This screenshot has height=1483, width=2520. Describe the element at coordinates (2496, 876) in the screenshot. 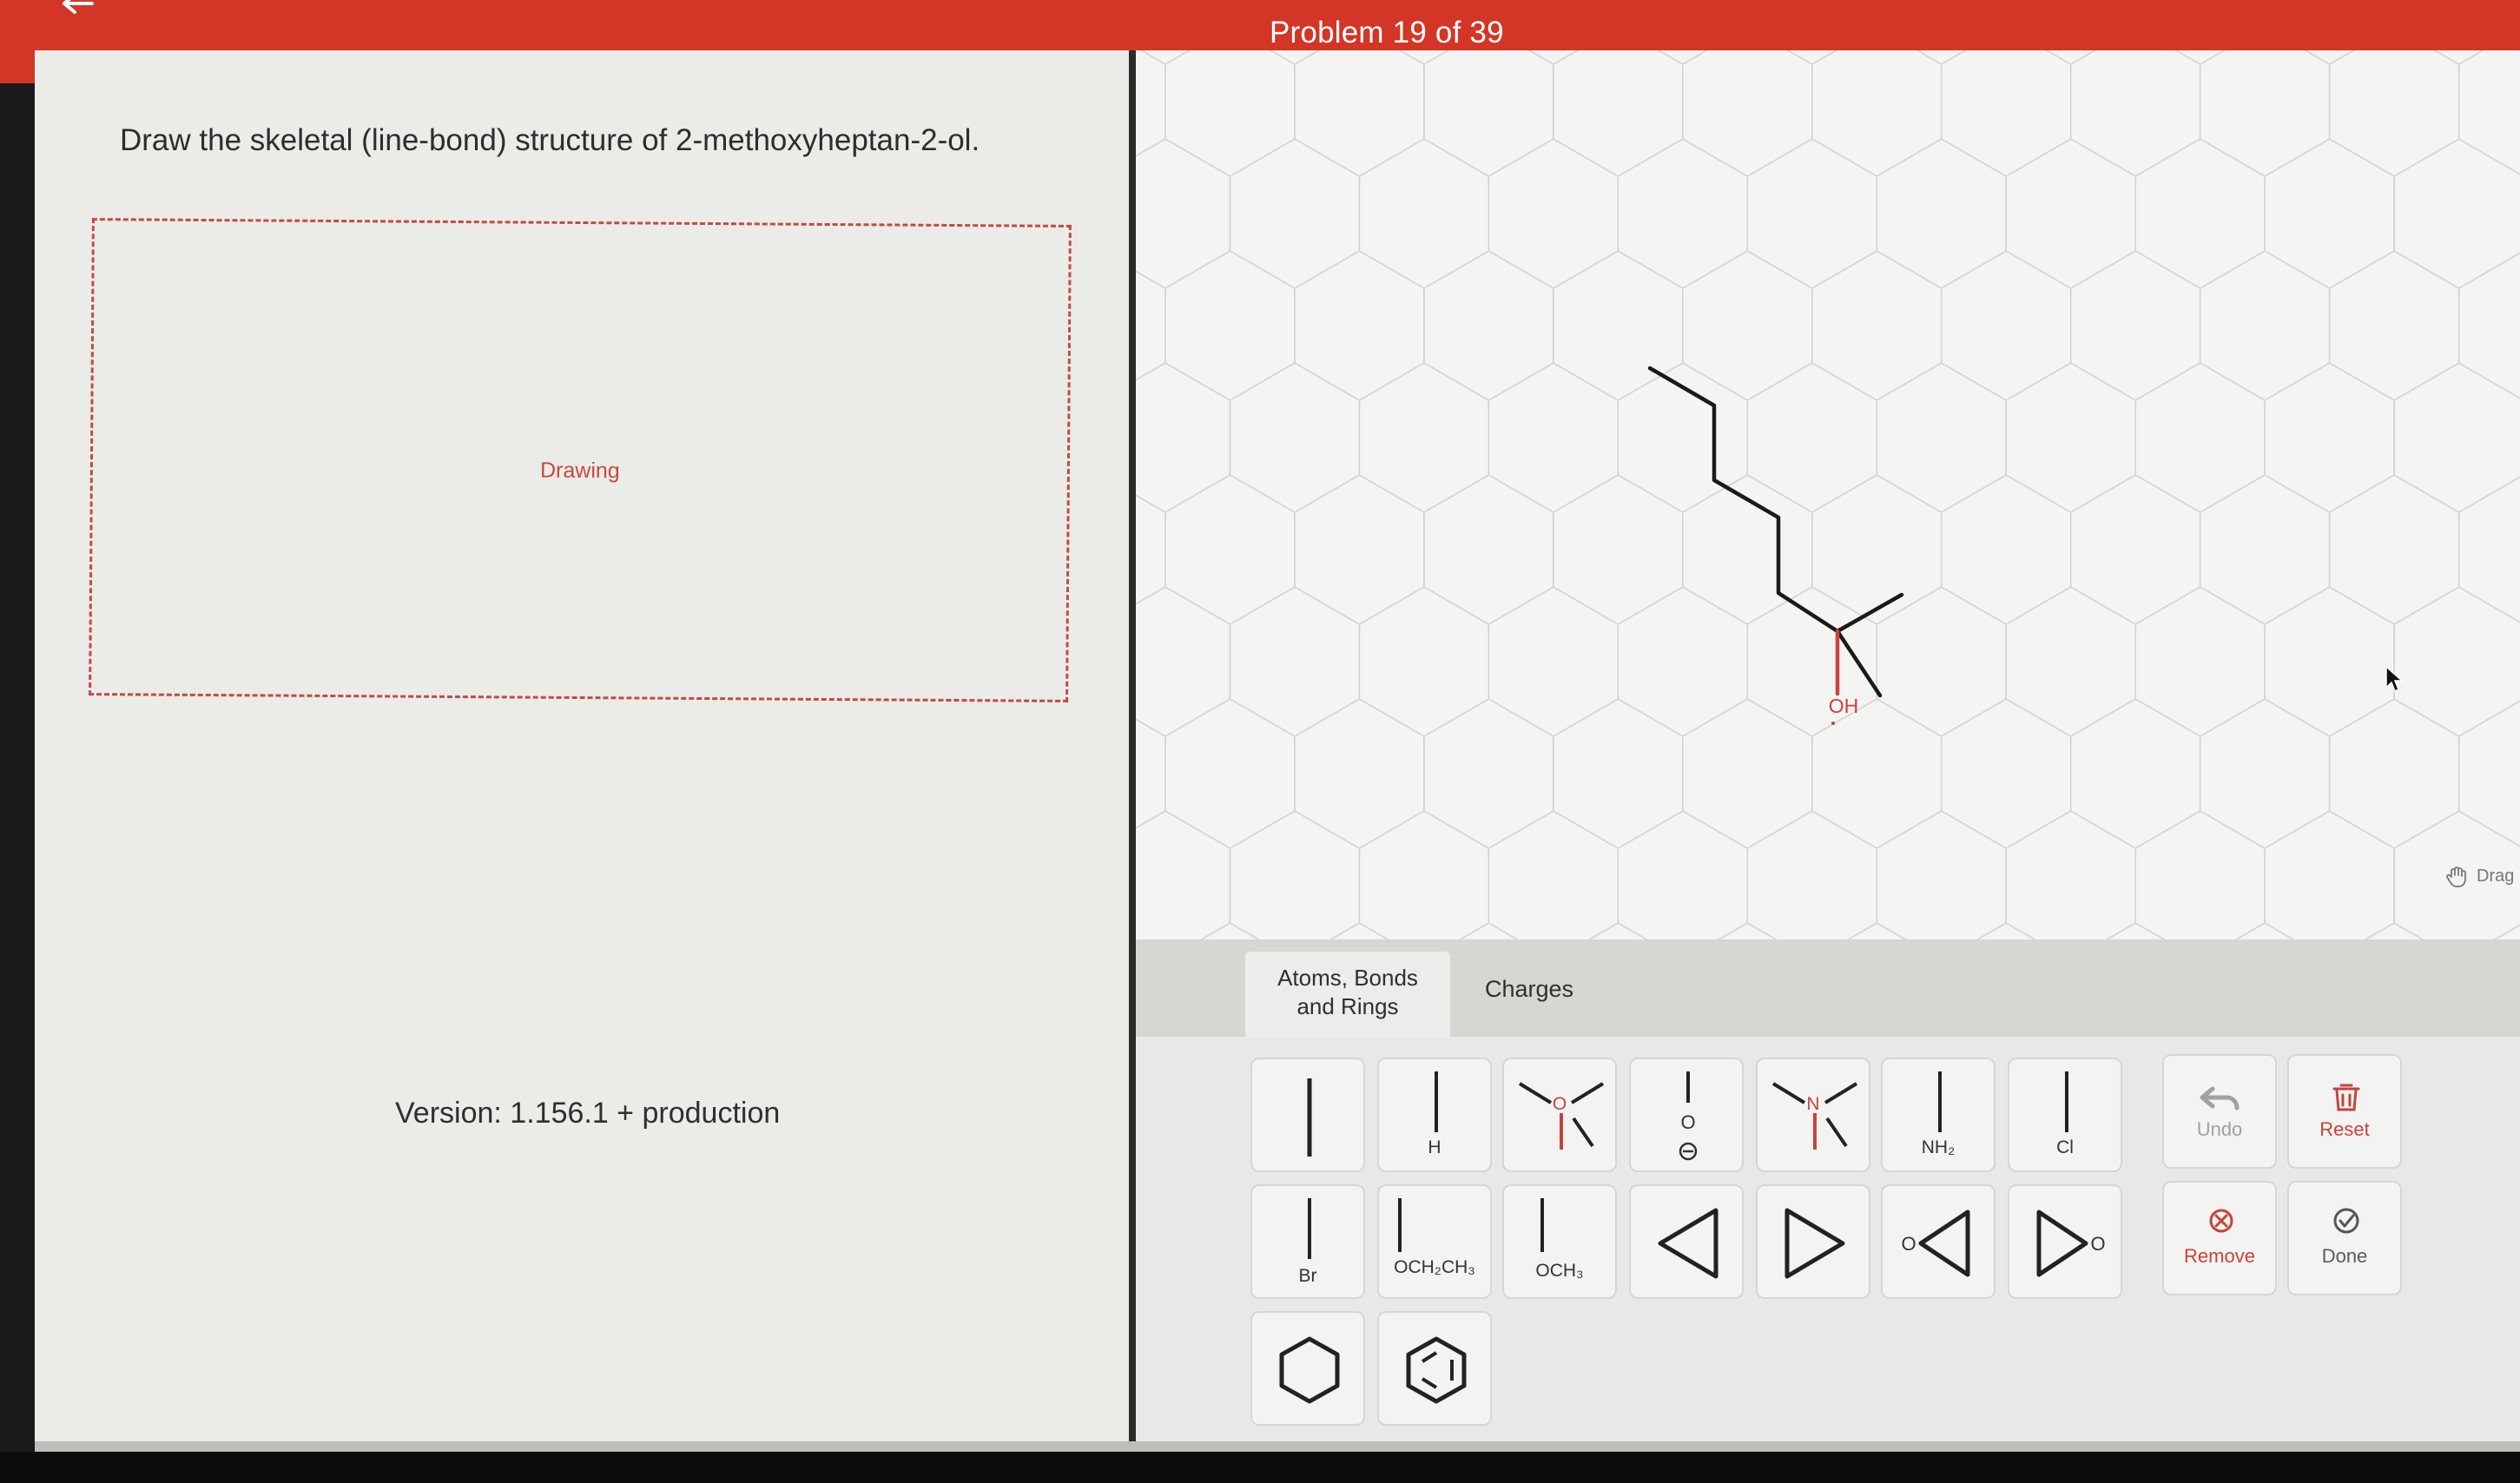

I see `drag-label: Drag` at that location.